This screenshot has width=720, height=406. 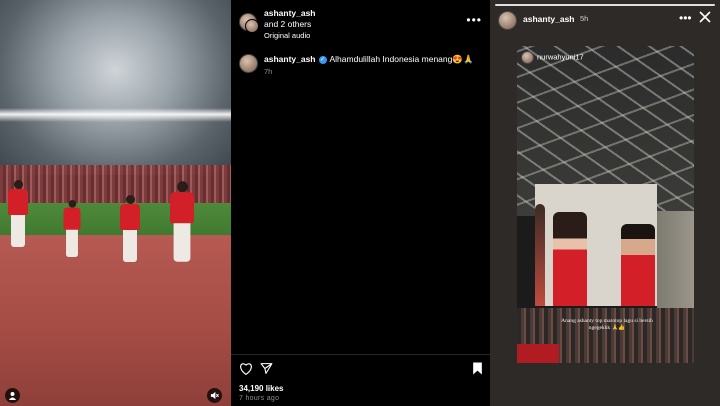 I want to click on caption-username: ashanty_ash, so click(x=290, y=59).